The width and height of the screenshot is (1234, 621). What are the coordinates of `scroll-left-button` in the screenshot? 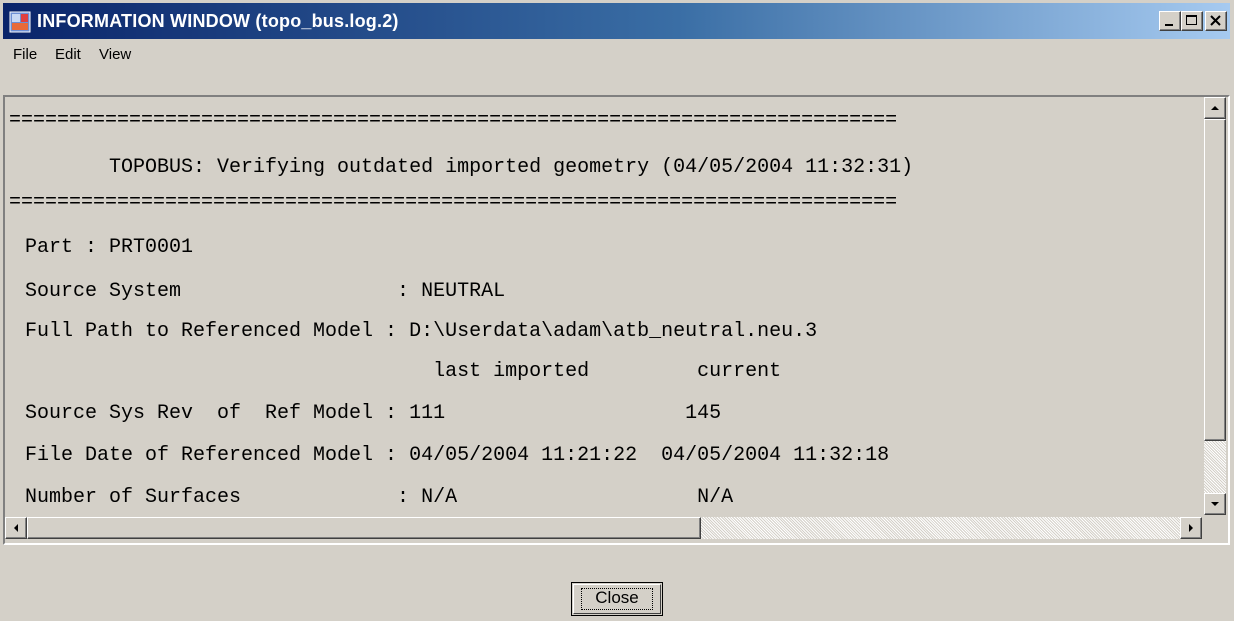 It's located at (16, 528).